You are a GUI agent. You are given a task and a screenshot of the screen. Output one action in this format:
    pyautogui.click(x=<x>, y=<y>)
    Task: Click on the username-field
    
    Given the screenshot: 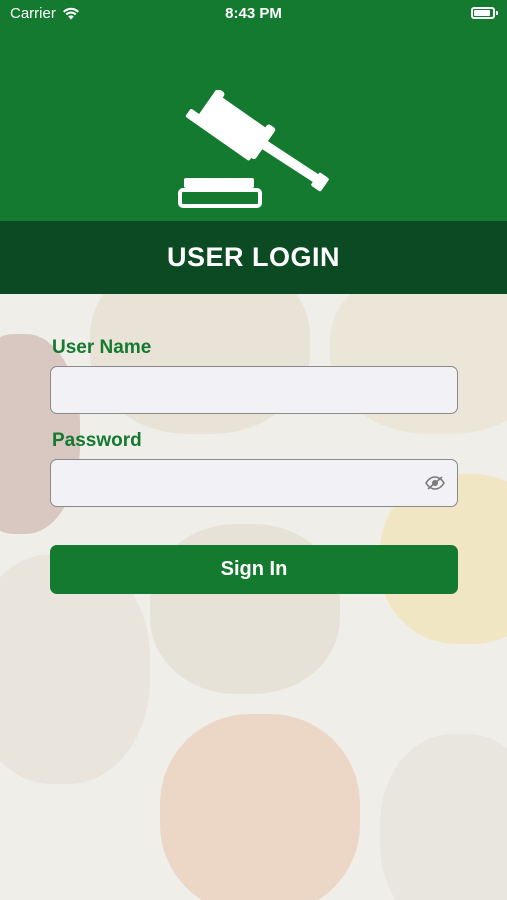 What is the action you would take?
    pyautogui.click(x=254, y=390)
    